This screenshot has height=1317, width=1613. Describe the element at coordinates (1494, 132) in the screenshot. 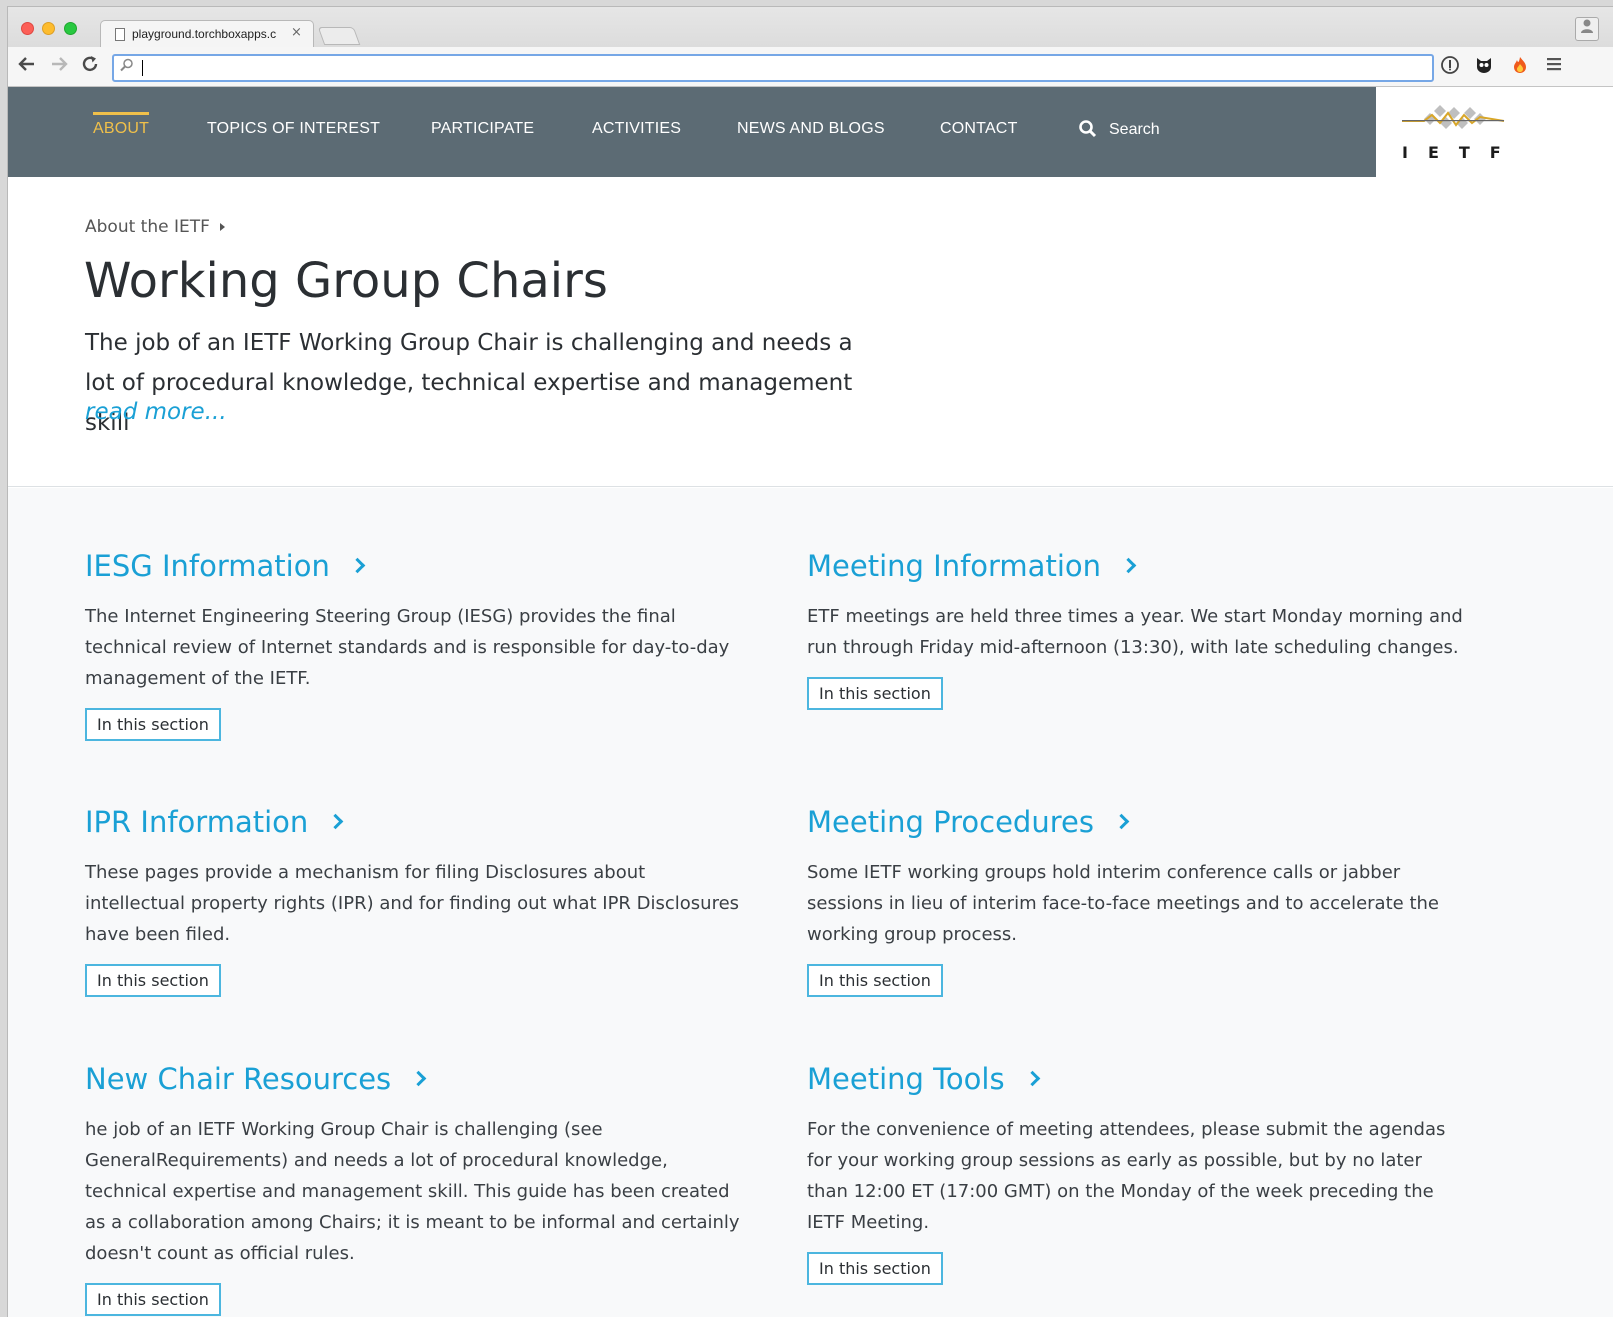

I see `ietf-logo: IETF` at that location.